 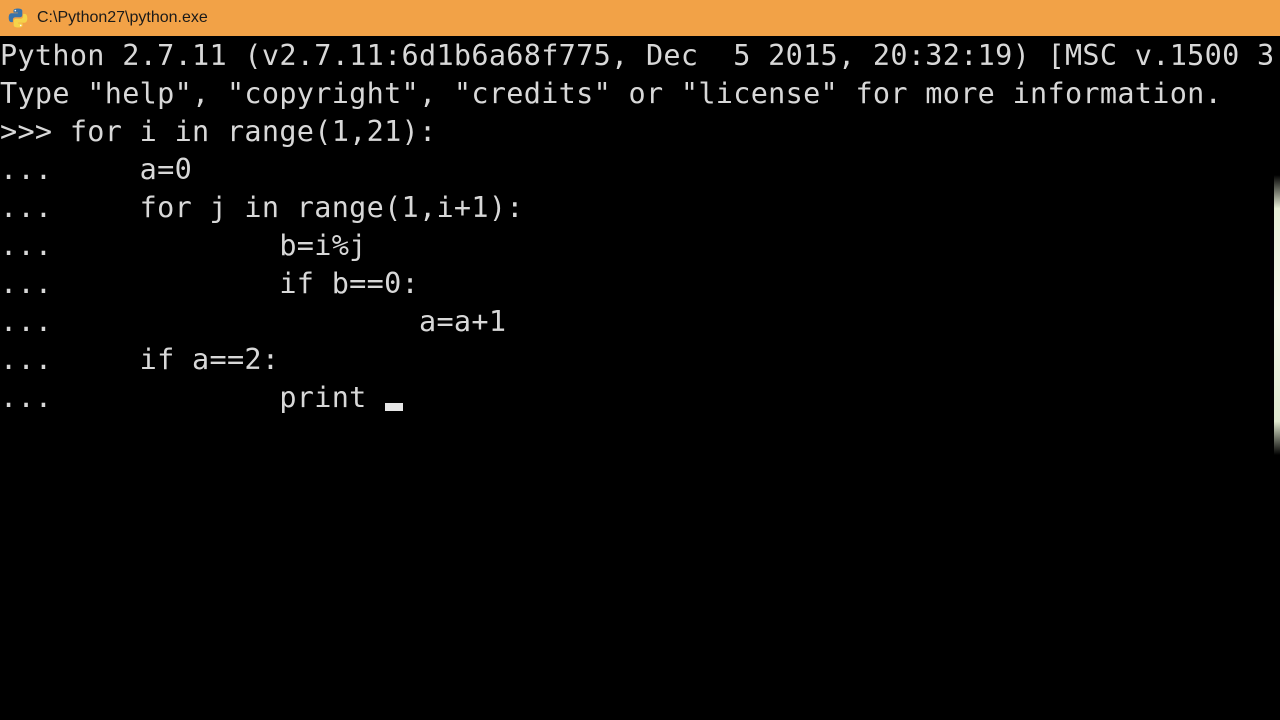 I want to click on console-input-text: ... print, so click(x=192, y=397).